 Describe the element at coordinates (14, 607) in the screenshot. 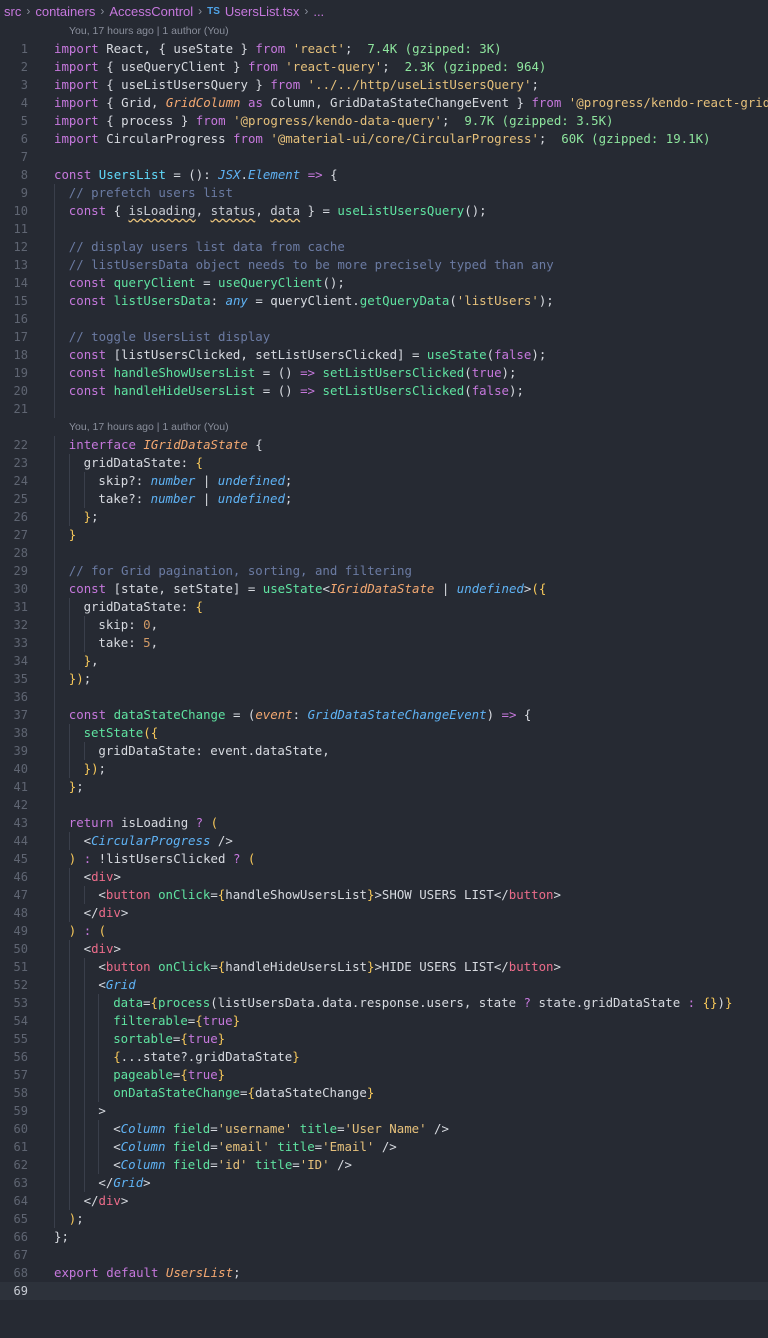

I see `line-number: 31` at that location.